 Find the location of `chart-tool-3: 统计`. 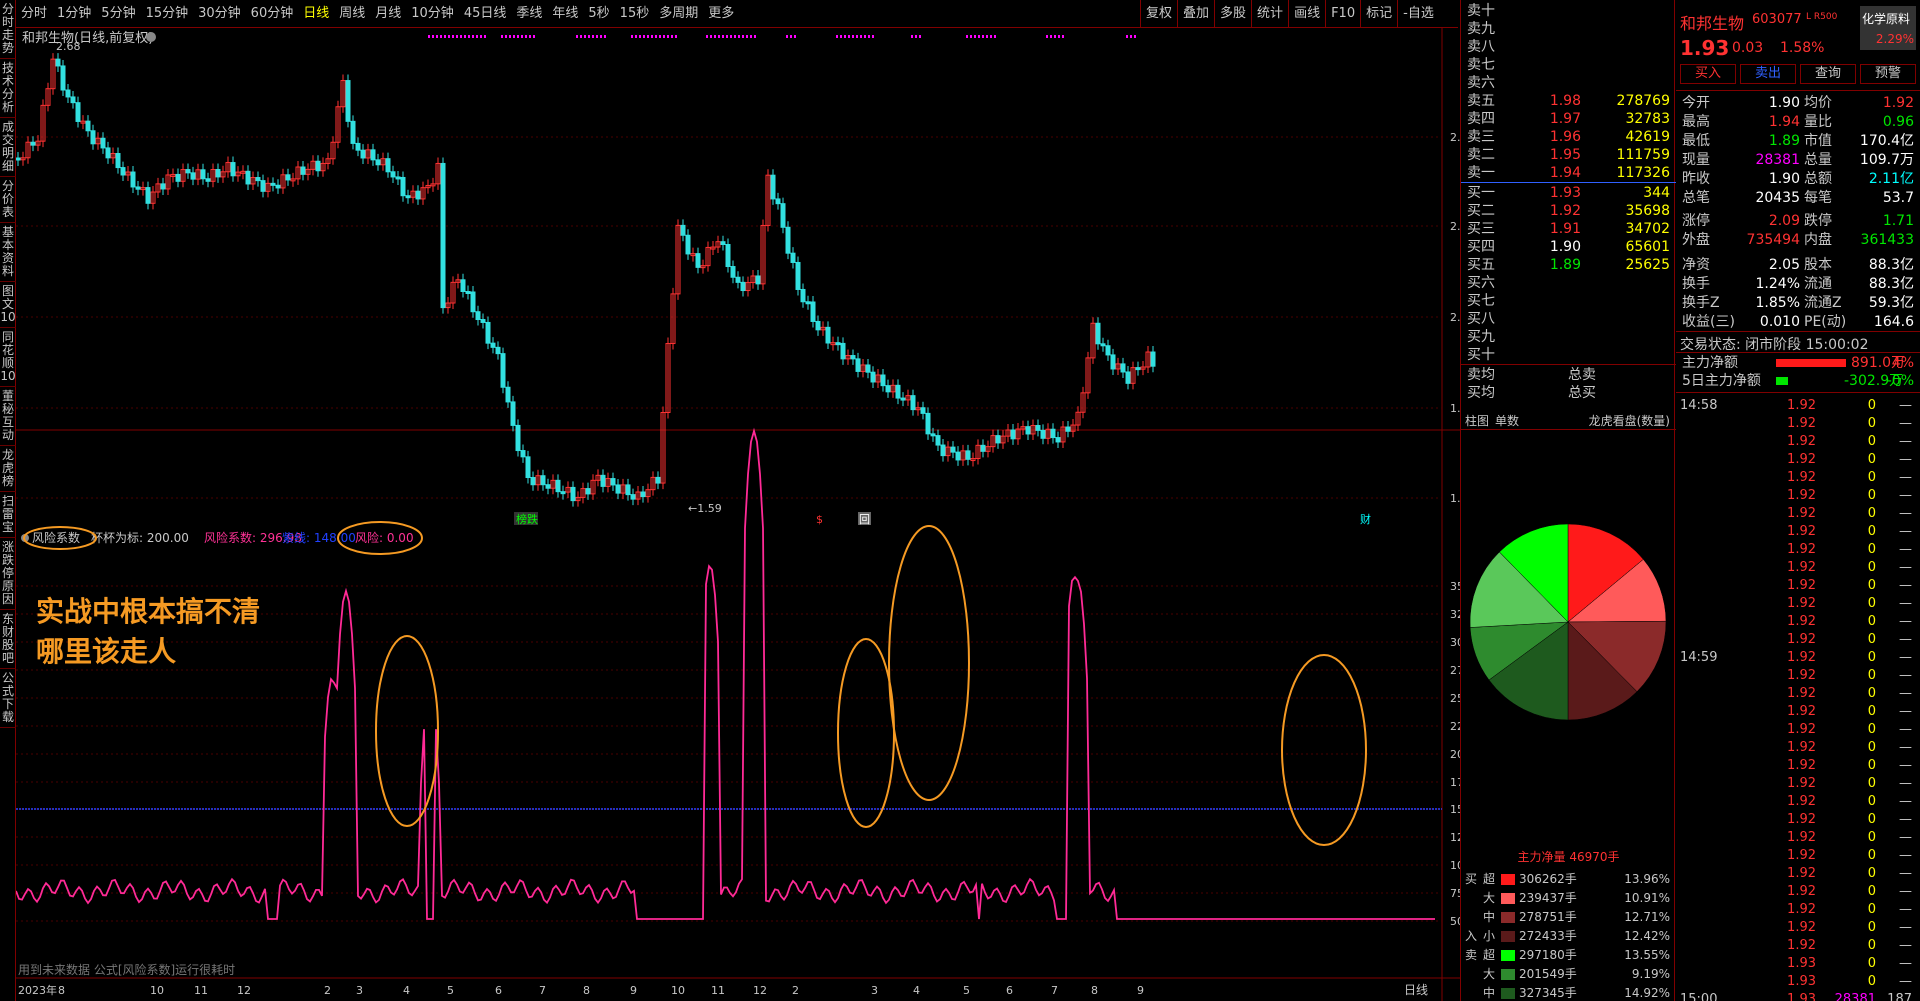

chart-tool-3: 统计 is located at coordinates (1269, 14).